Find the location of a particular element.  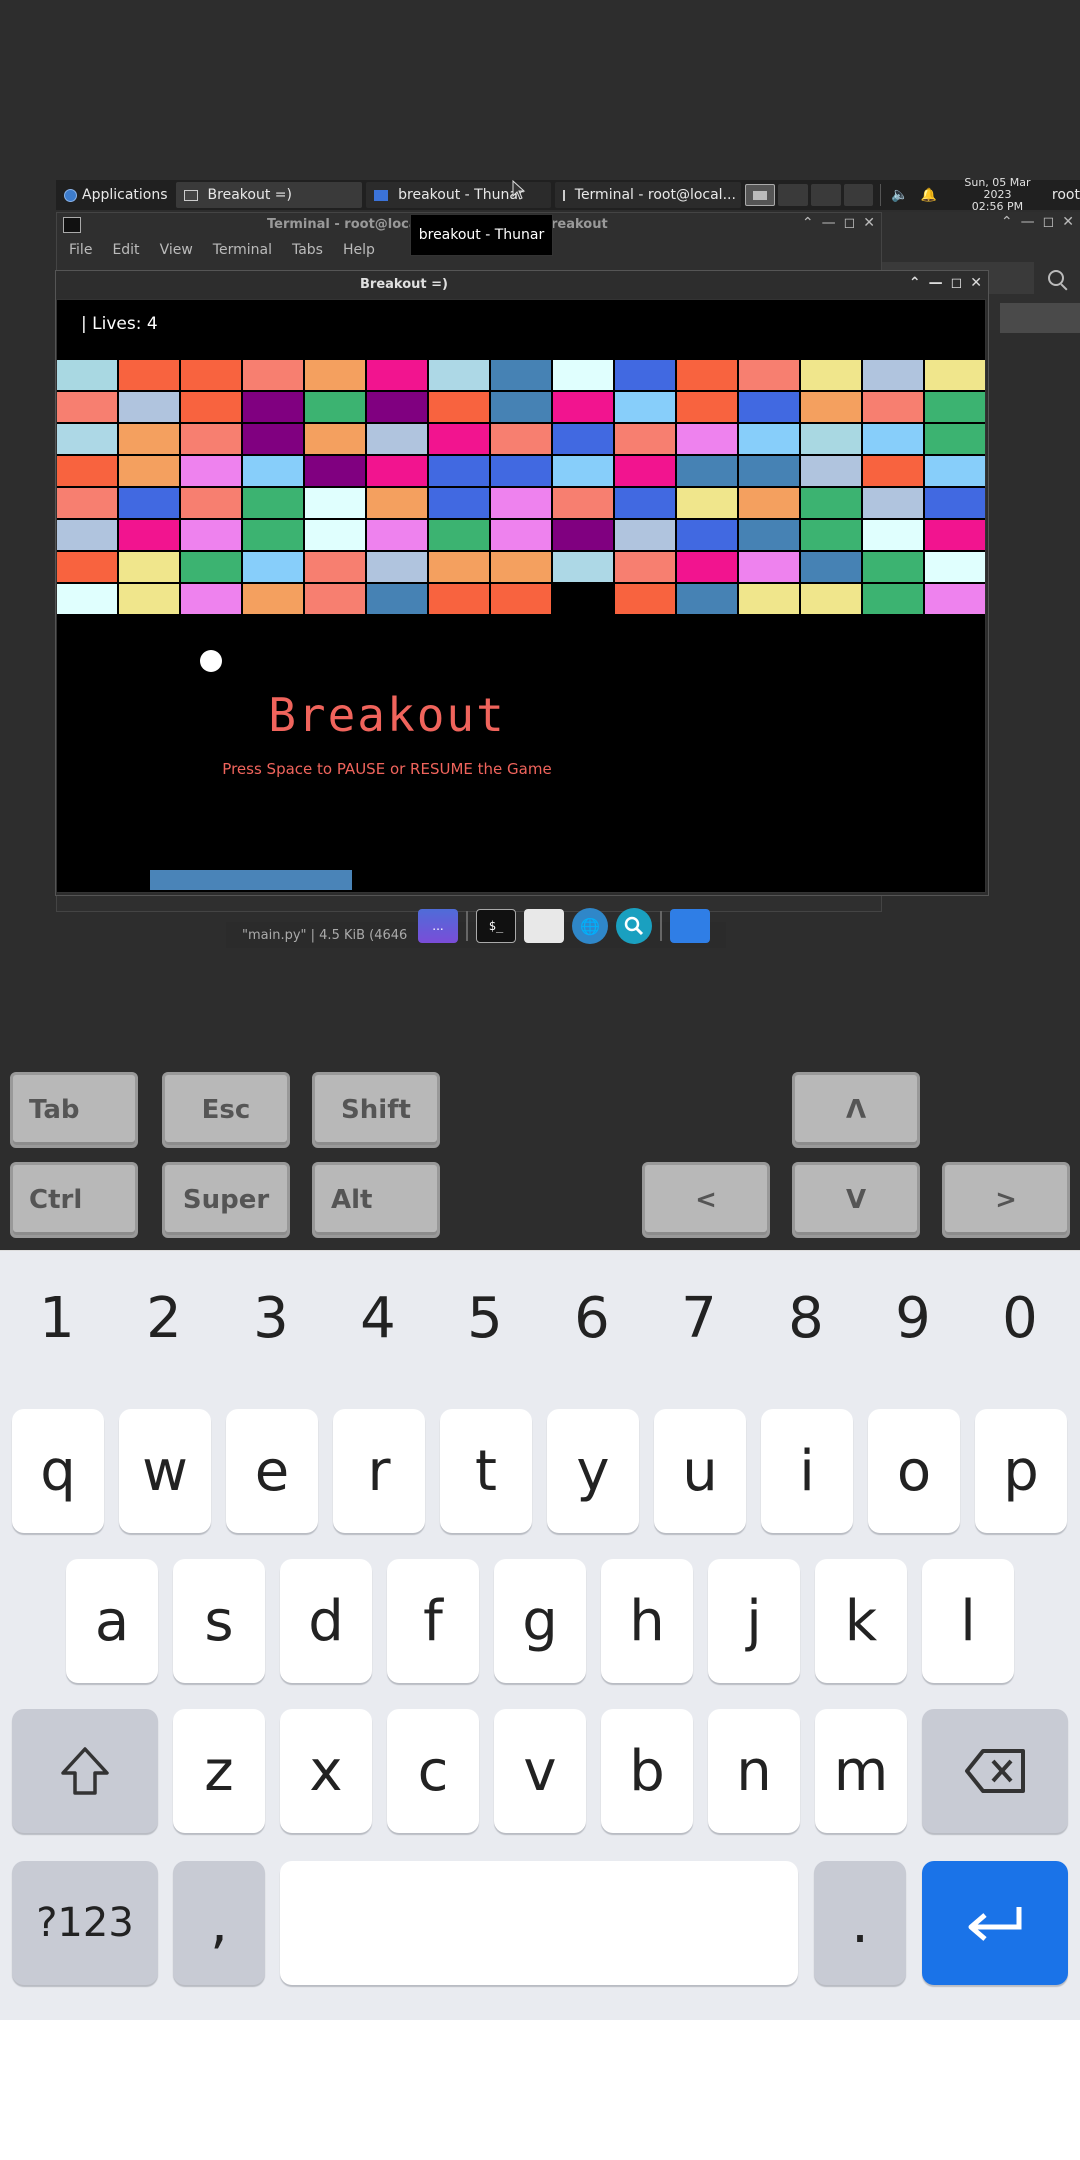

menu-tabs: Tabs is located at coordinates (307, 250).